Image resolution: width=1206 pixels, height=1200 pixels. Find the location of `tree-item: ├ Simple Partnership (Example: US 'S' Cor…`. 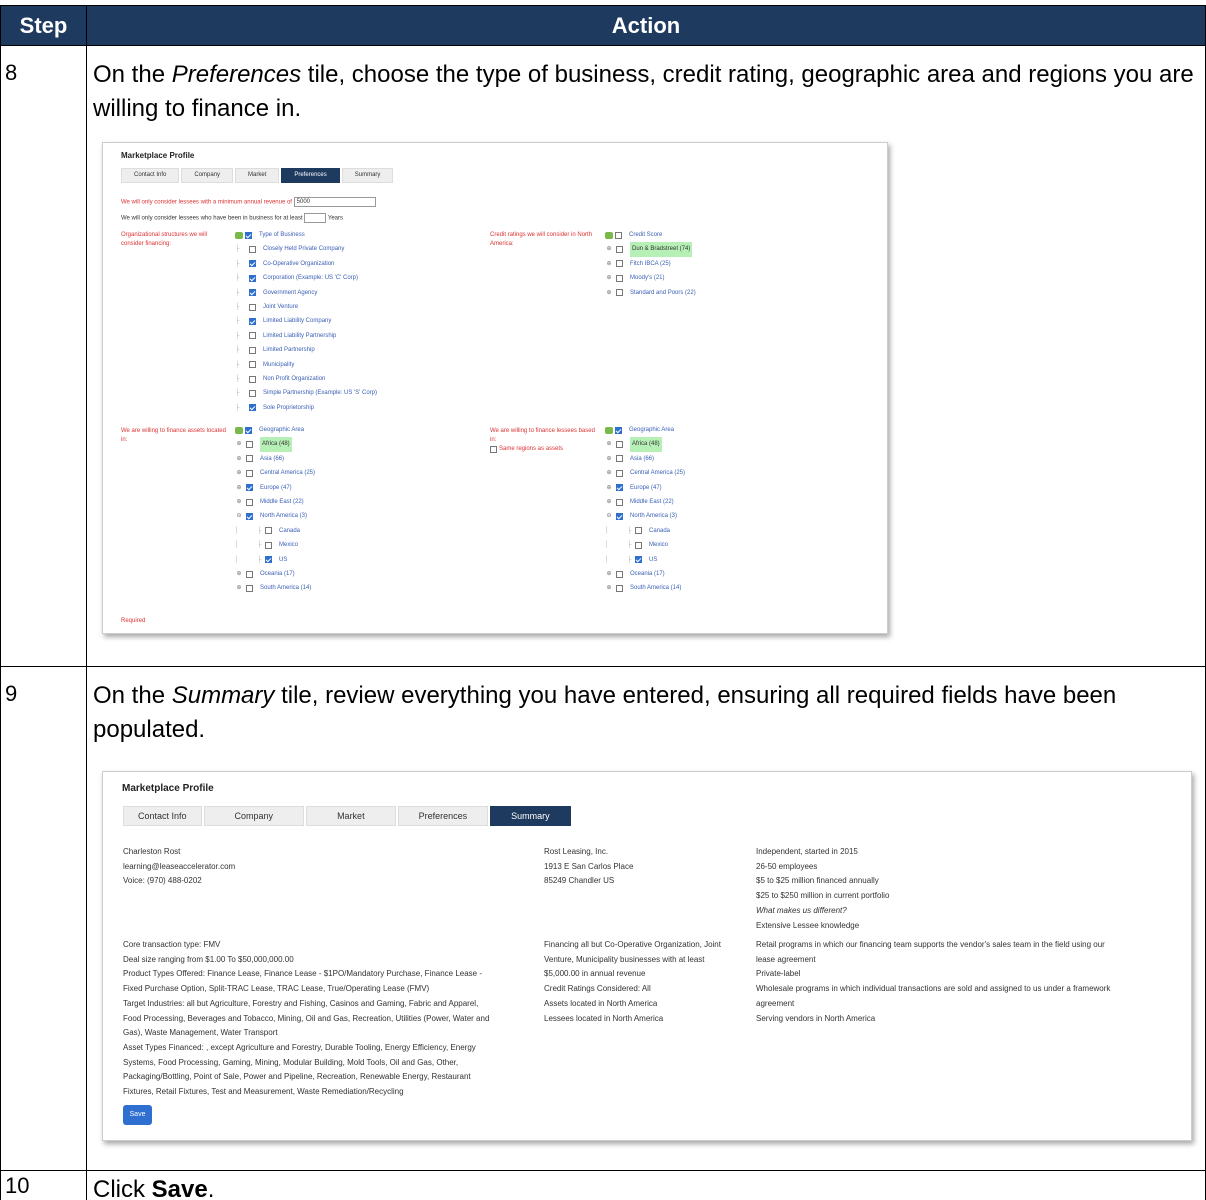

tree-item: ├ Simple Partnership (Example: US 'S' Cor… is located at coordinates (306, 393).